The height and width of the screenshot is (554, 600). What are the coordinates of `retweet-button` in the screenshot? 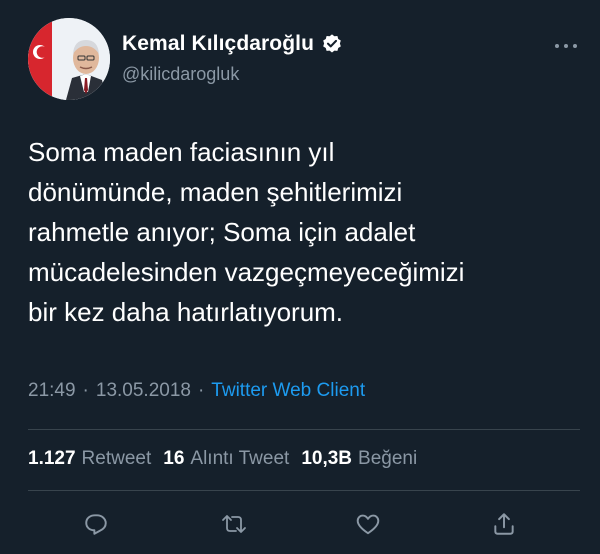 It's located at (234, 524).